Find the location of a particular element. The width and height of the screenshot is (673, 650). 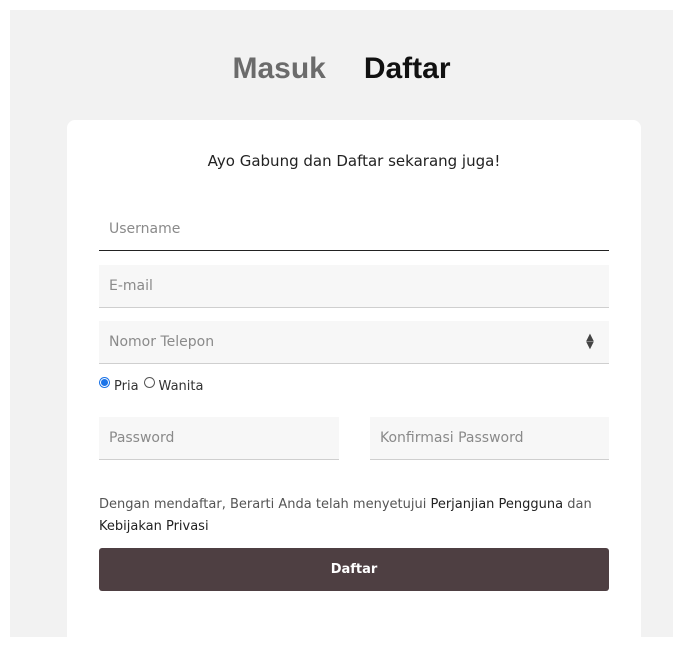

terms-connector: dan is located at coordinates (577, 504).